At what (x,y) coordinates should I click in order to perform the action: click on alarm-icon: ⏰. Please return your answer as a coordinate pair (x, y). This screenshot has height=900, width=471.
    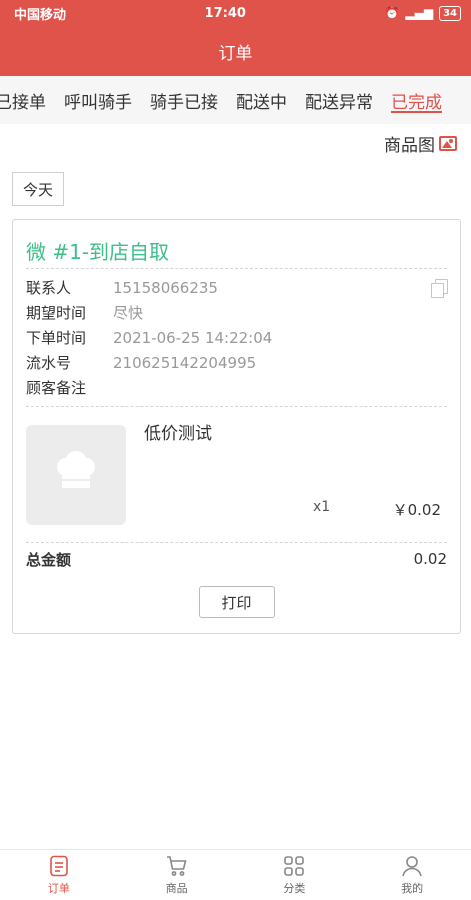
    Looking at the image, I should click on (392, 13).